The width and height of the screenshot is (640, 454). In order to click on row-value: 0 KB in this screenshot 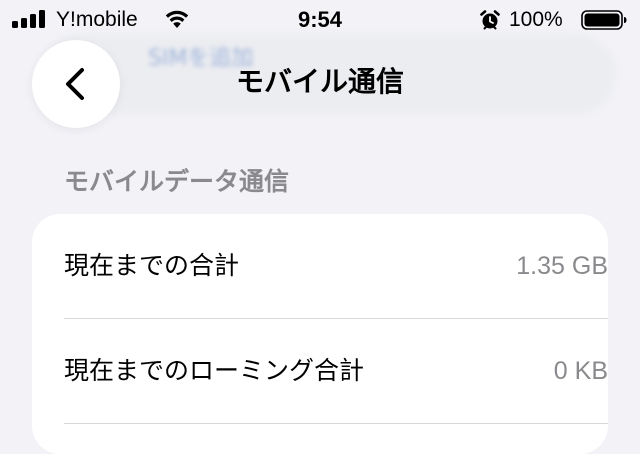, I will do `click(580, 371)`.